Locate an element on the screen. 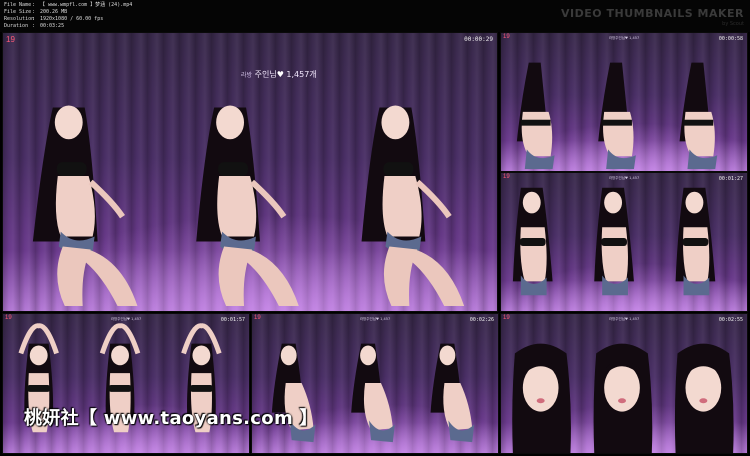 Image resolution: width=750 pixels, height=456 pixels. brand-subtitle: by Scout is located at coordinates (733, 24).